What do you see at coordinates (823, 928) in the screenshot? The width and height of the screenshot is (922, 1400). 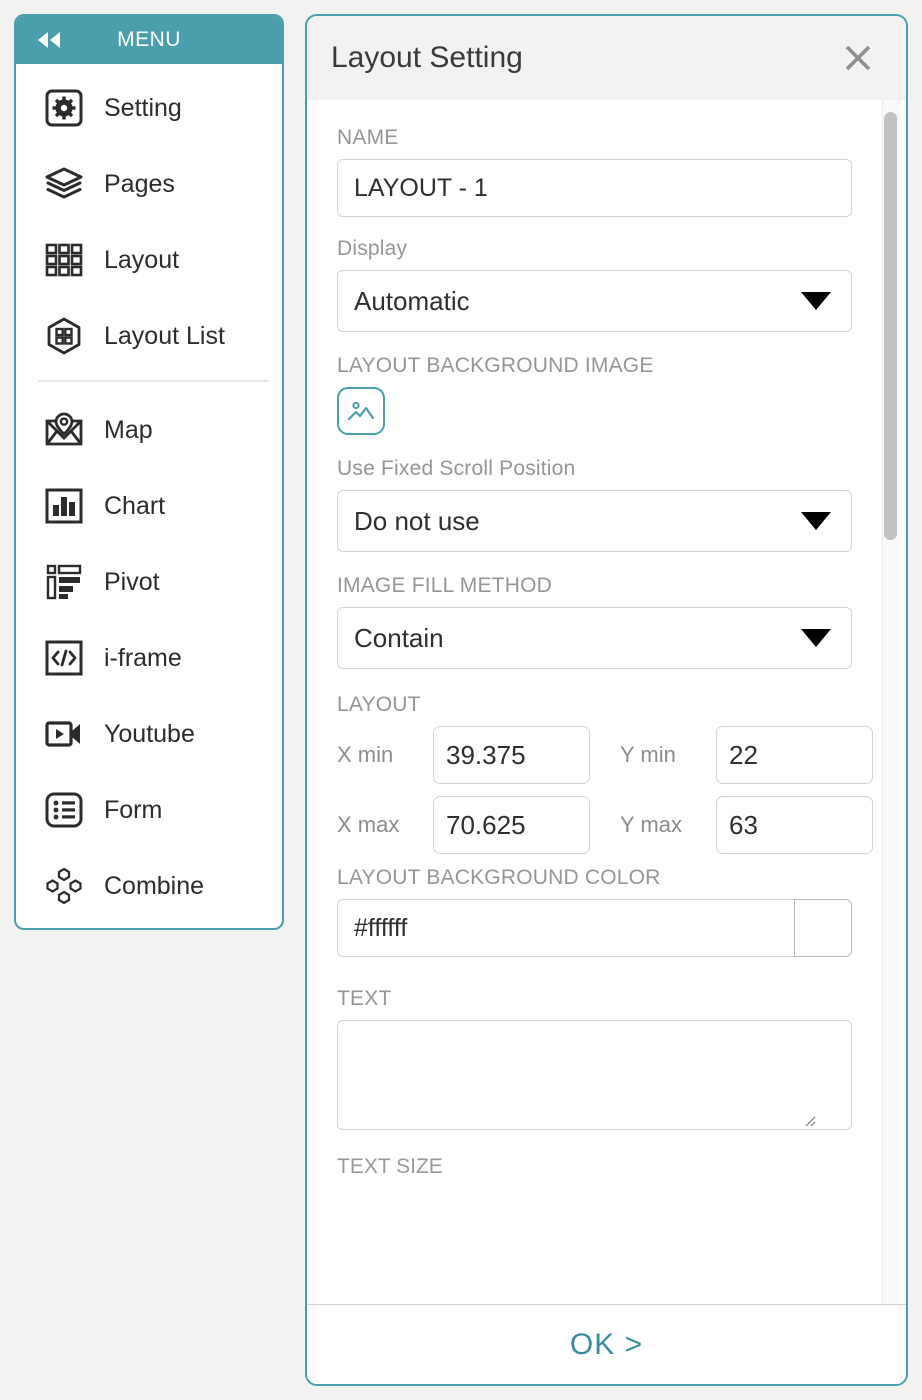 I see `color-swatch-button` at bounding box center [823, 928].